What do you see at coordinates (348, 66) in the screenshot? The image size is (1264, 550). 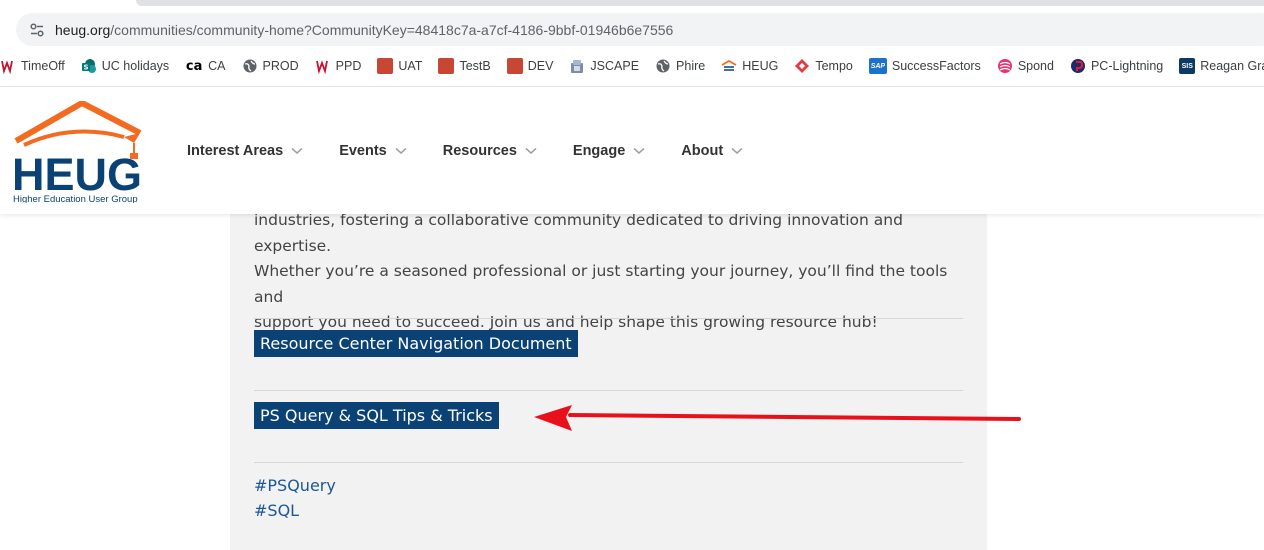 I see `bookmark-label: PPD` at bounding box center [348, 66].